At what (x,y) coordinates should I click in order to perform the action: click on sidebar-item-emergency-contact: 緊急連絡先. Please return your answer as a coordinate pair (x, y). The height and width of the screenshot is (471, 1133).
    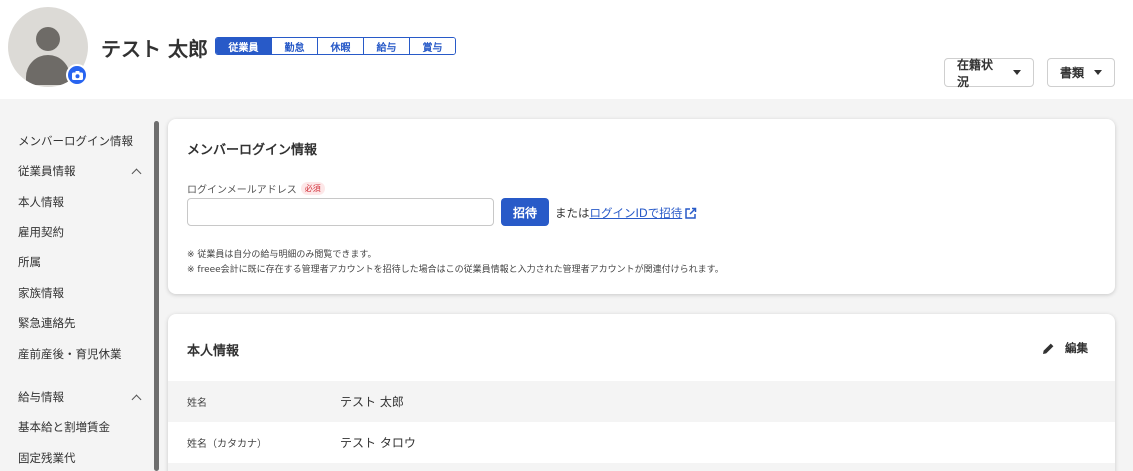
    Looking at the image, I should click on (47, 323).